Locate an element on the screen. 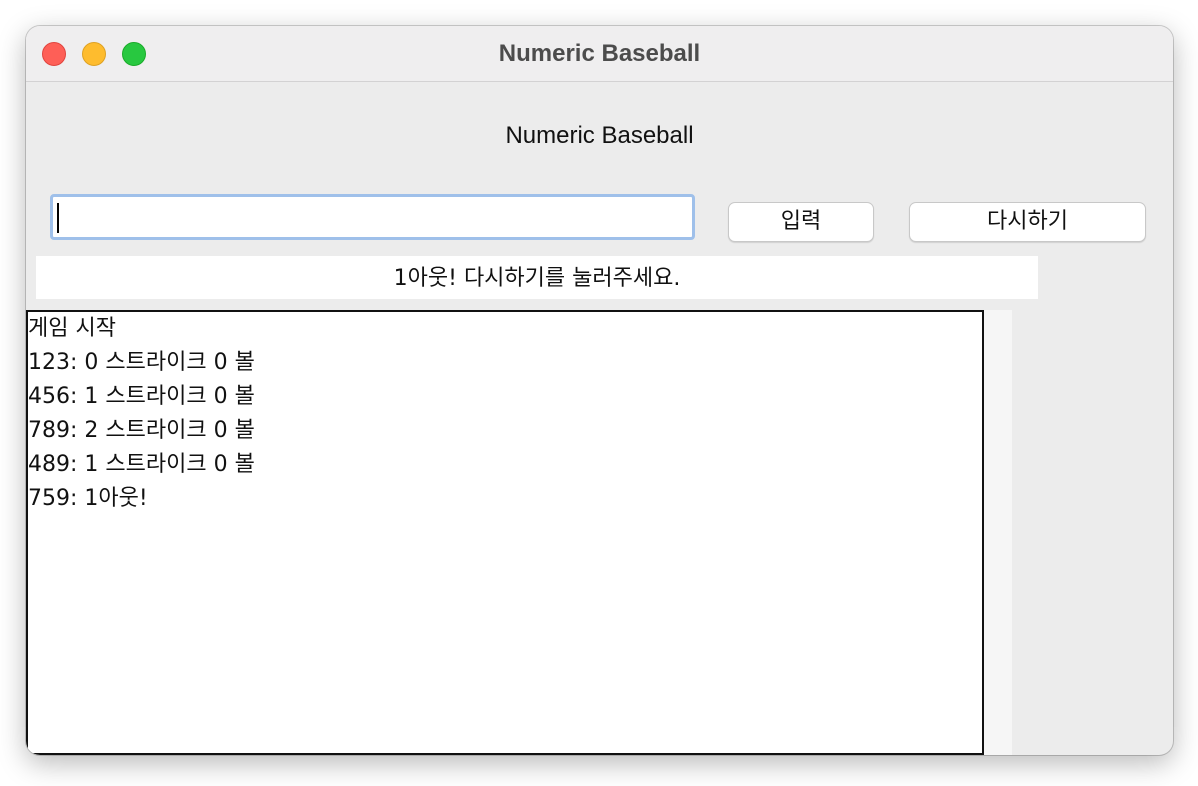 This screenshot has height=786, width=1198. app-heading: Numeric Baseball is located at coordinates (599, 135).